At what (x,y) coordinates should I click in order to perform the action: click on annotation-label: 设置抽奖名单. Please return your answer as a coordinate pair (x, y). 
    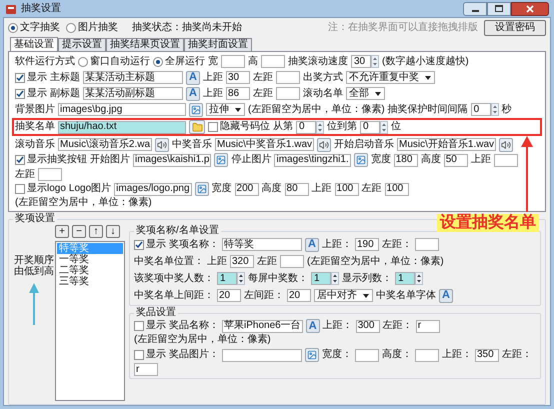
    Looking at the image, I should click on (488, 223).